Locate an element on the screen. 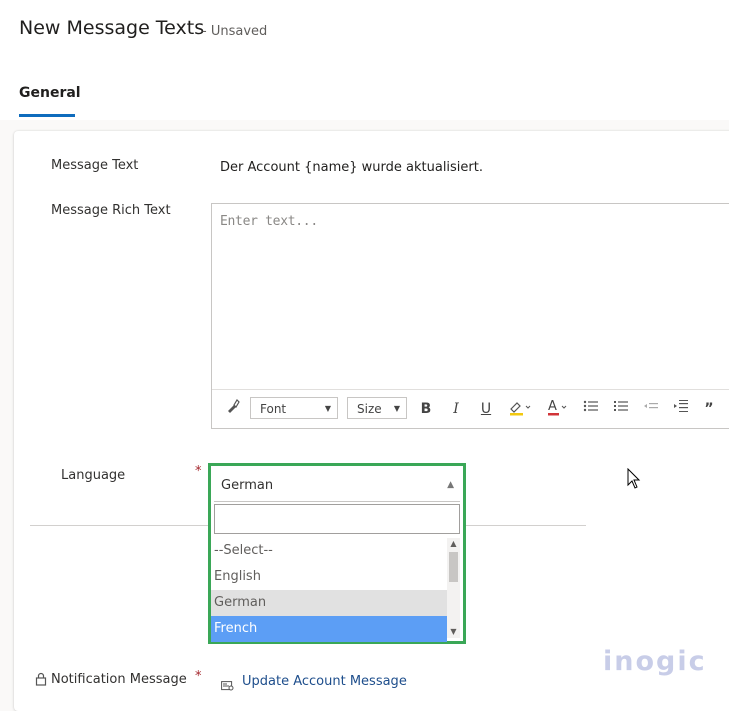 The height and width of the screenshot is (711, 729). message-text-value: Der Account {name} wurde aktualisiert. is located at coordinates (351, 167).